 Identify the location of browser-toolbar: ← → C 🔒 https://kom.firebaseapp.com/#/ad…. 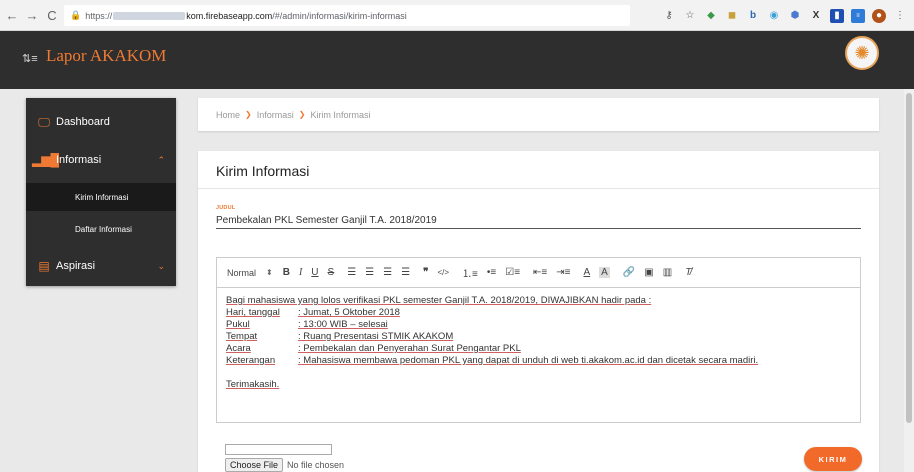
(457, 15).